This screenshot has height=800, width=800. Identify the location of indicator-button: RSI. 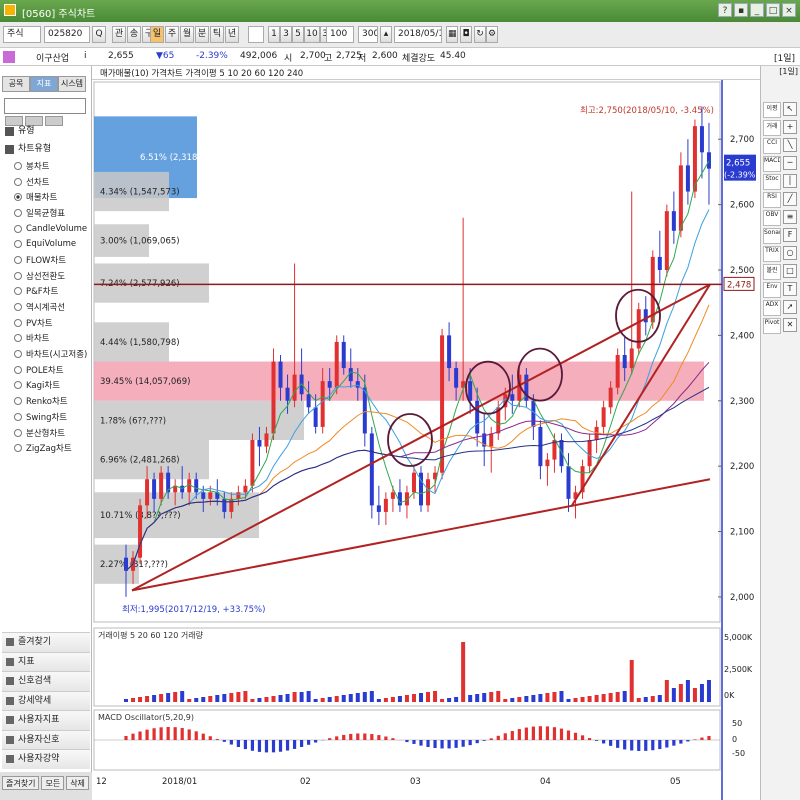
(772, 200).